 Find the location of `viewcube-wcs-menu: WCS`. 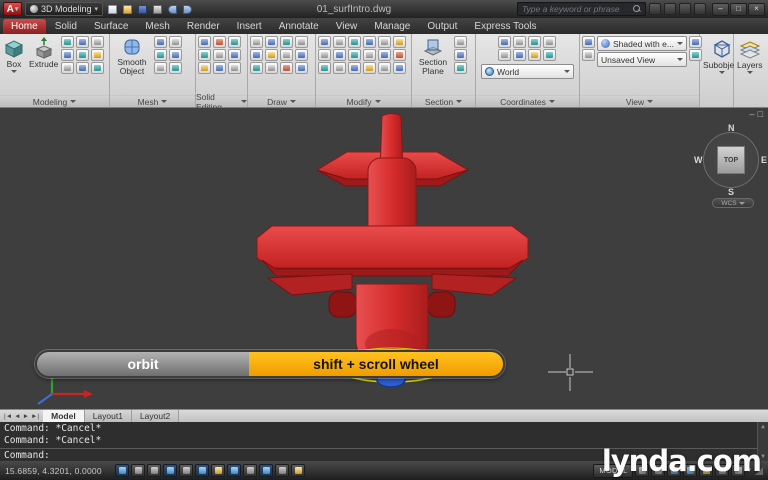

viewcube-wcs-menu: WCS is located at coordinates (733, 203).